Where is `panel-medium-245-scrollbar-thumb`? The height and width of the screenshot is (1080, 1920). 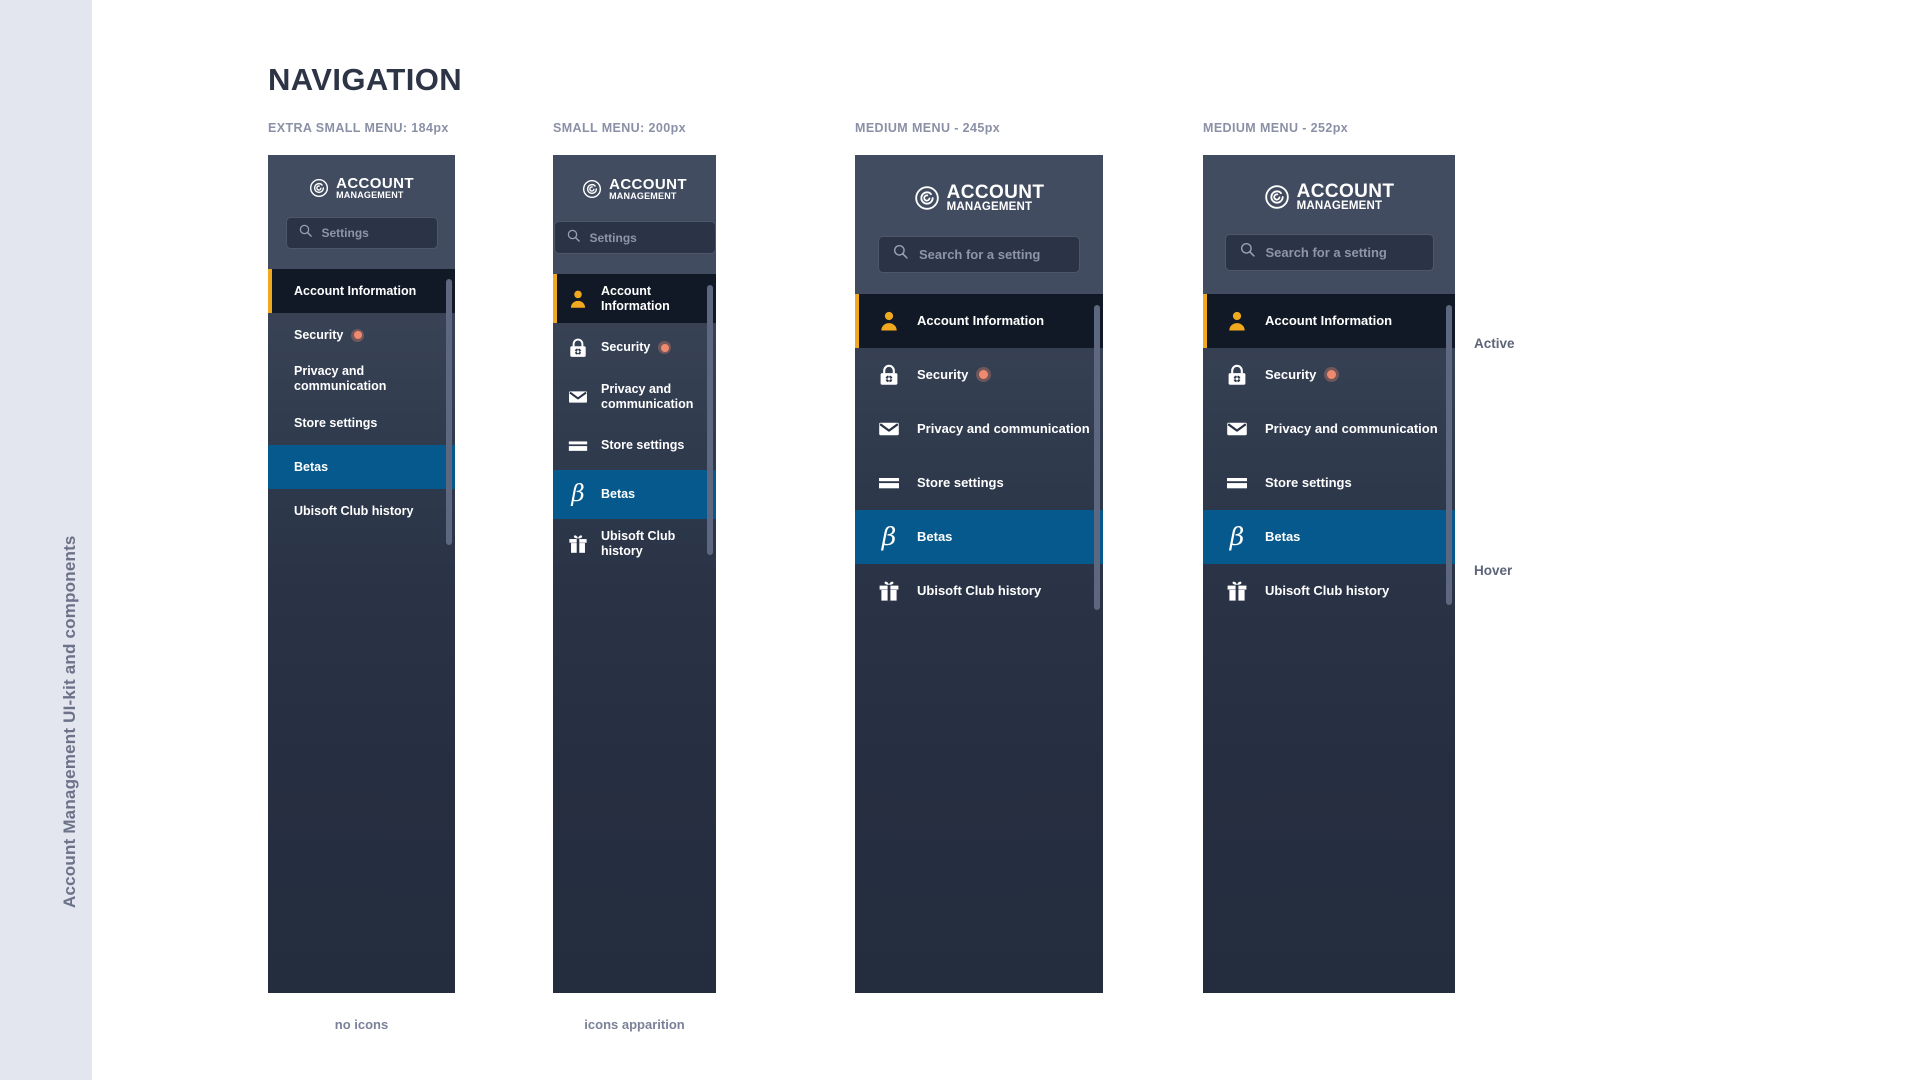
panel-medium-245-scrollbar-thumb is located at coordinates (1097, 457).